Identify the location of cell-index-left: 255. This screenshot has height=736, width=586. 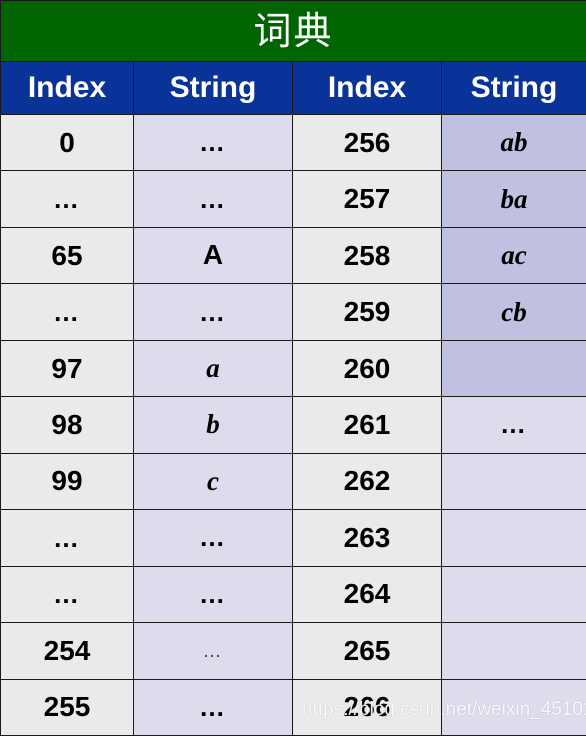
(67, 707).